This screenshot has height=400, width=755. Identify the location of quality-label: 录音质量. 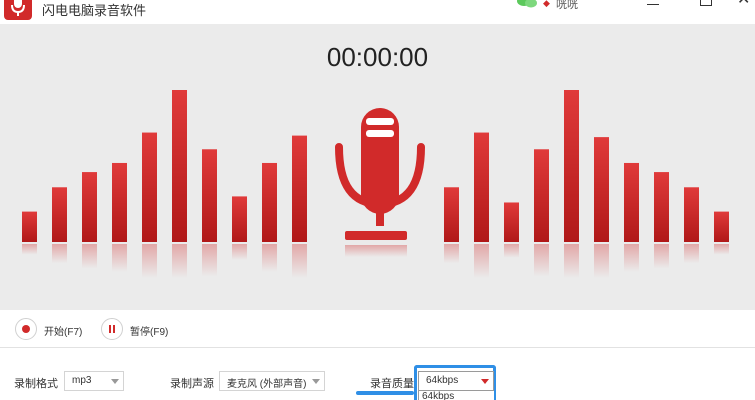
(392, 384).